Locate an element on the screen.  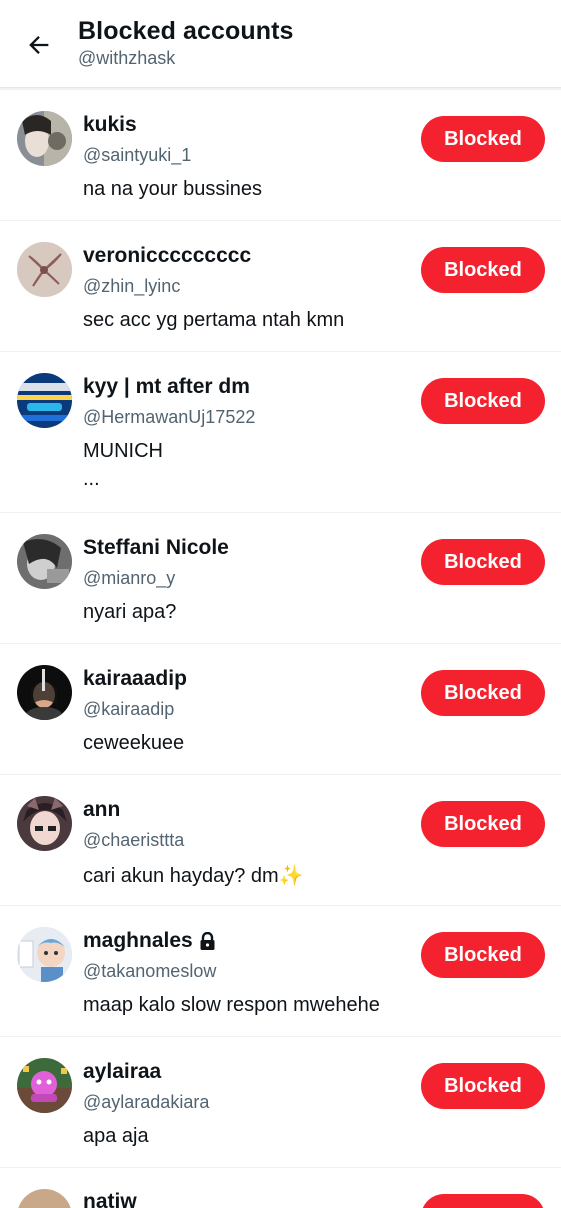
account-name-text: maghnales is located at coordinates (138, 940).